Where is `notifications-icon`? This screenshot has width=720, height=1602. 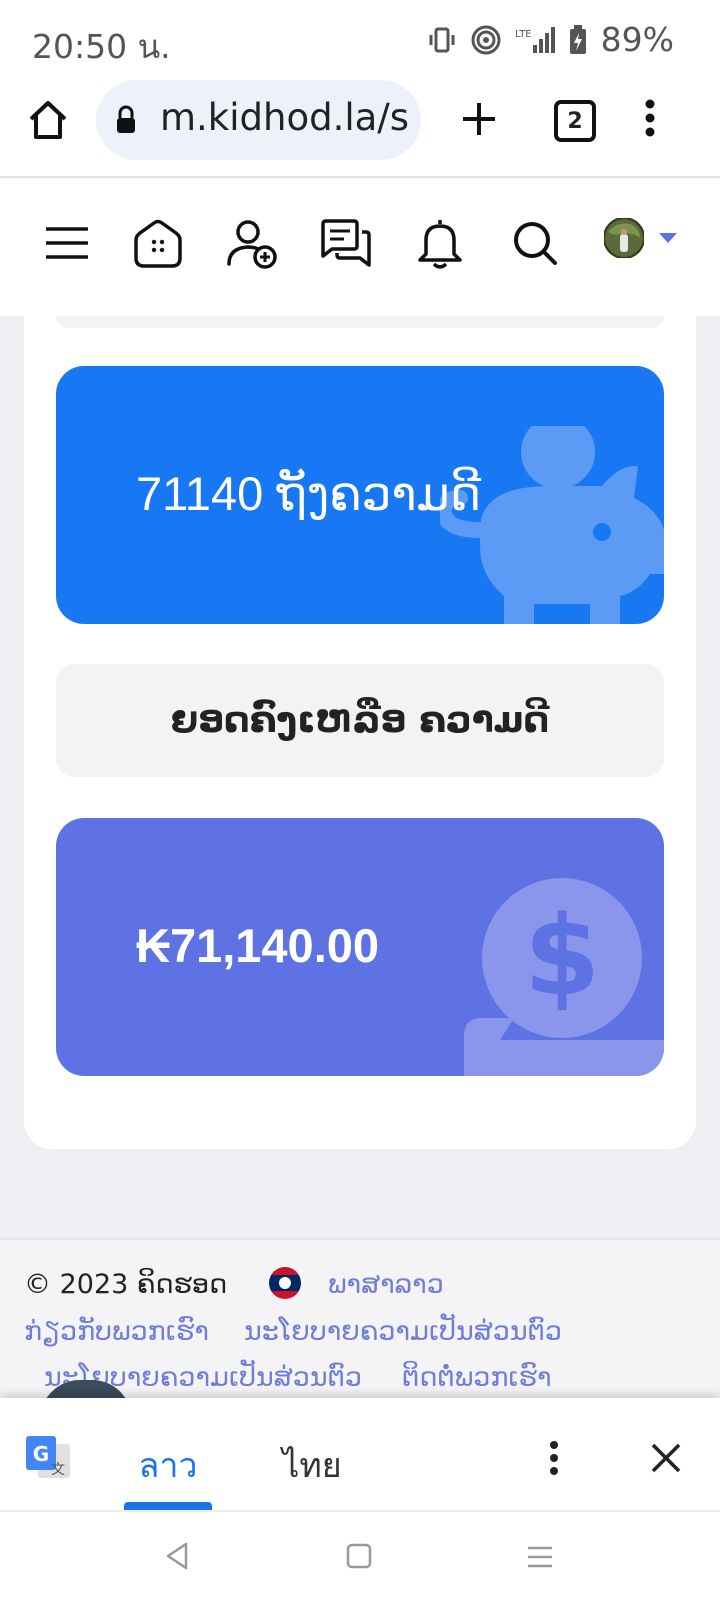 notifications-icon is located at coordinates (440, 243).